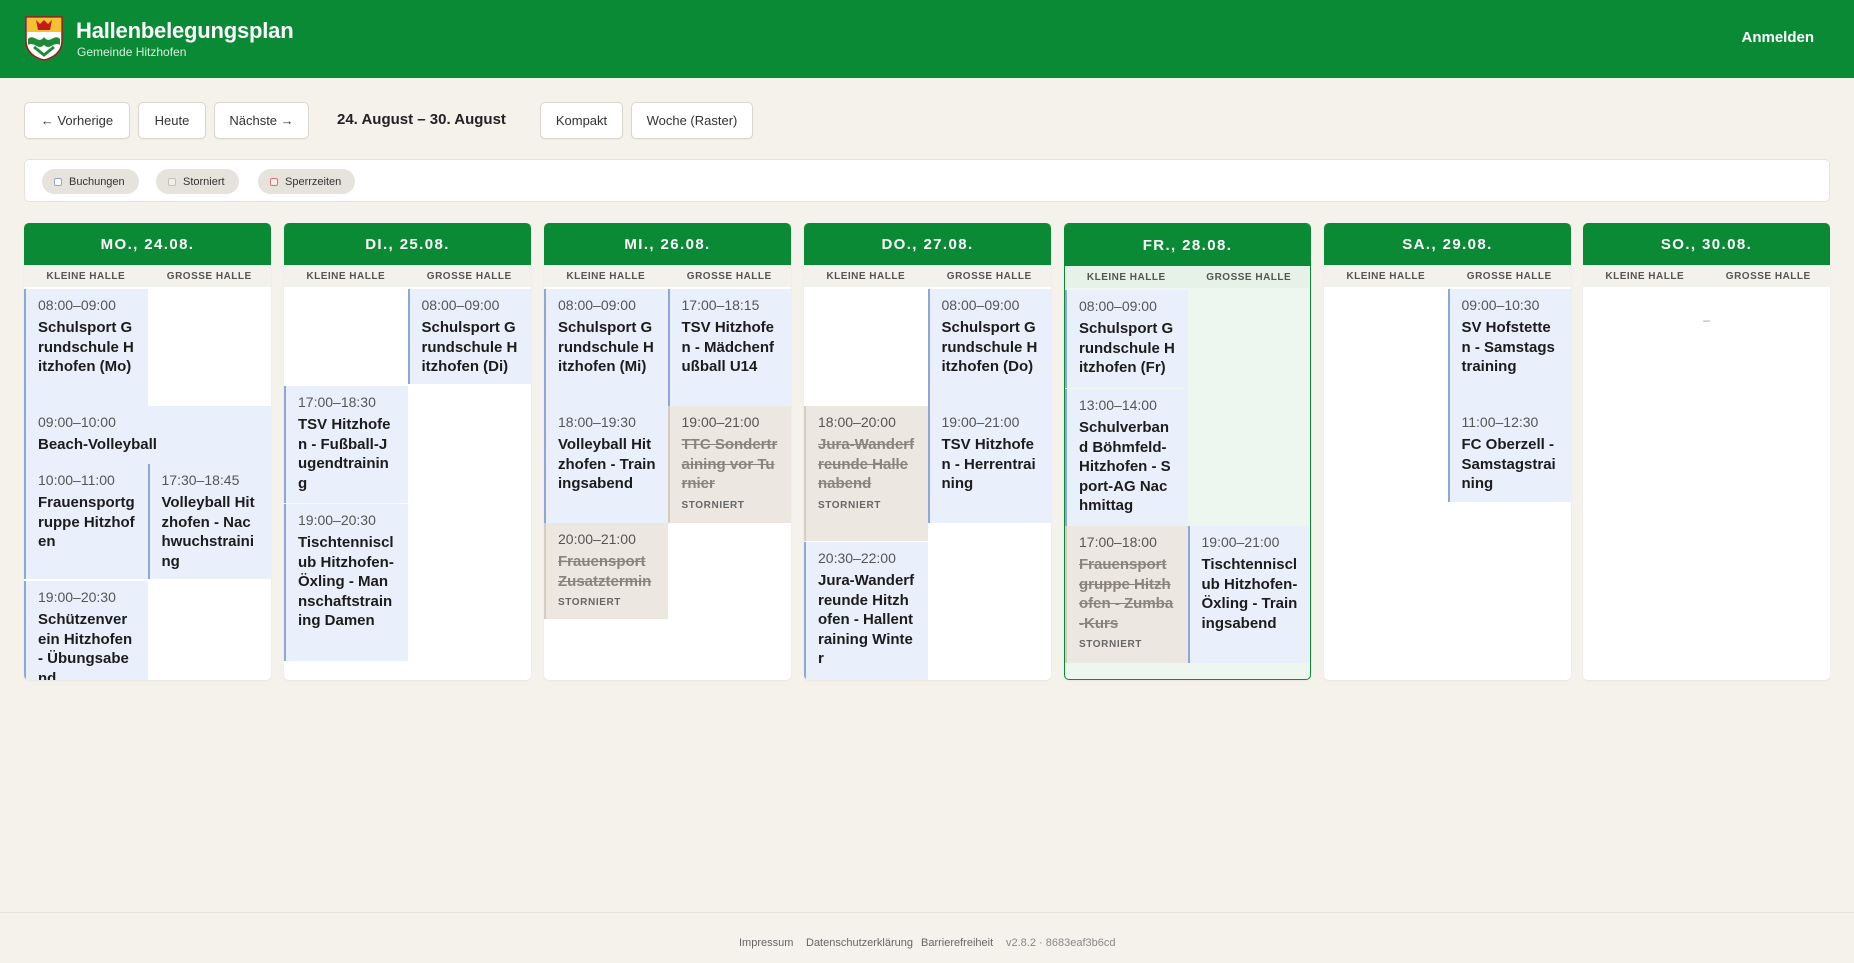  I want to click on booking-time: 13:00–14:00, so click(1118, 405).